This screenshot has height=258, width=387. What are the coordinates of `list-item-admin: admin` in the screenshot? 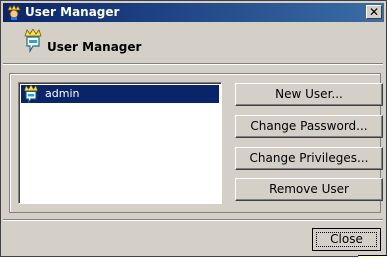 It's located at (120, 95).